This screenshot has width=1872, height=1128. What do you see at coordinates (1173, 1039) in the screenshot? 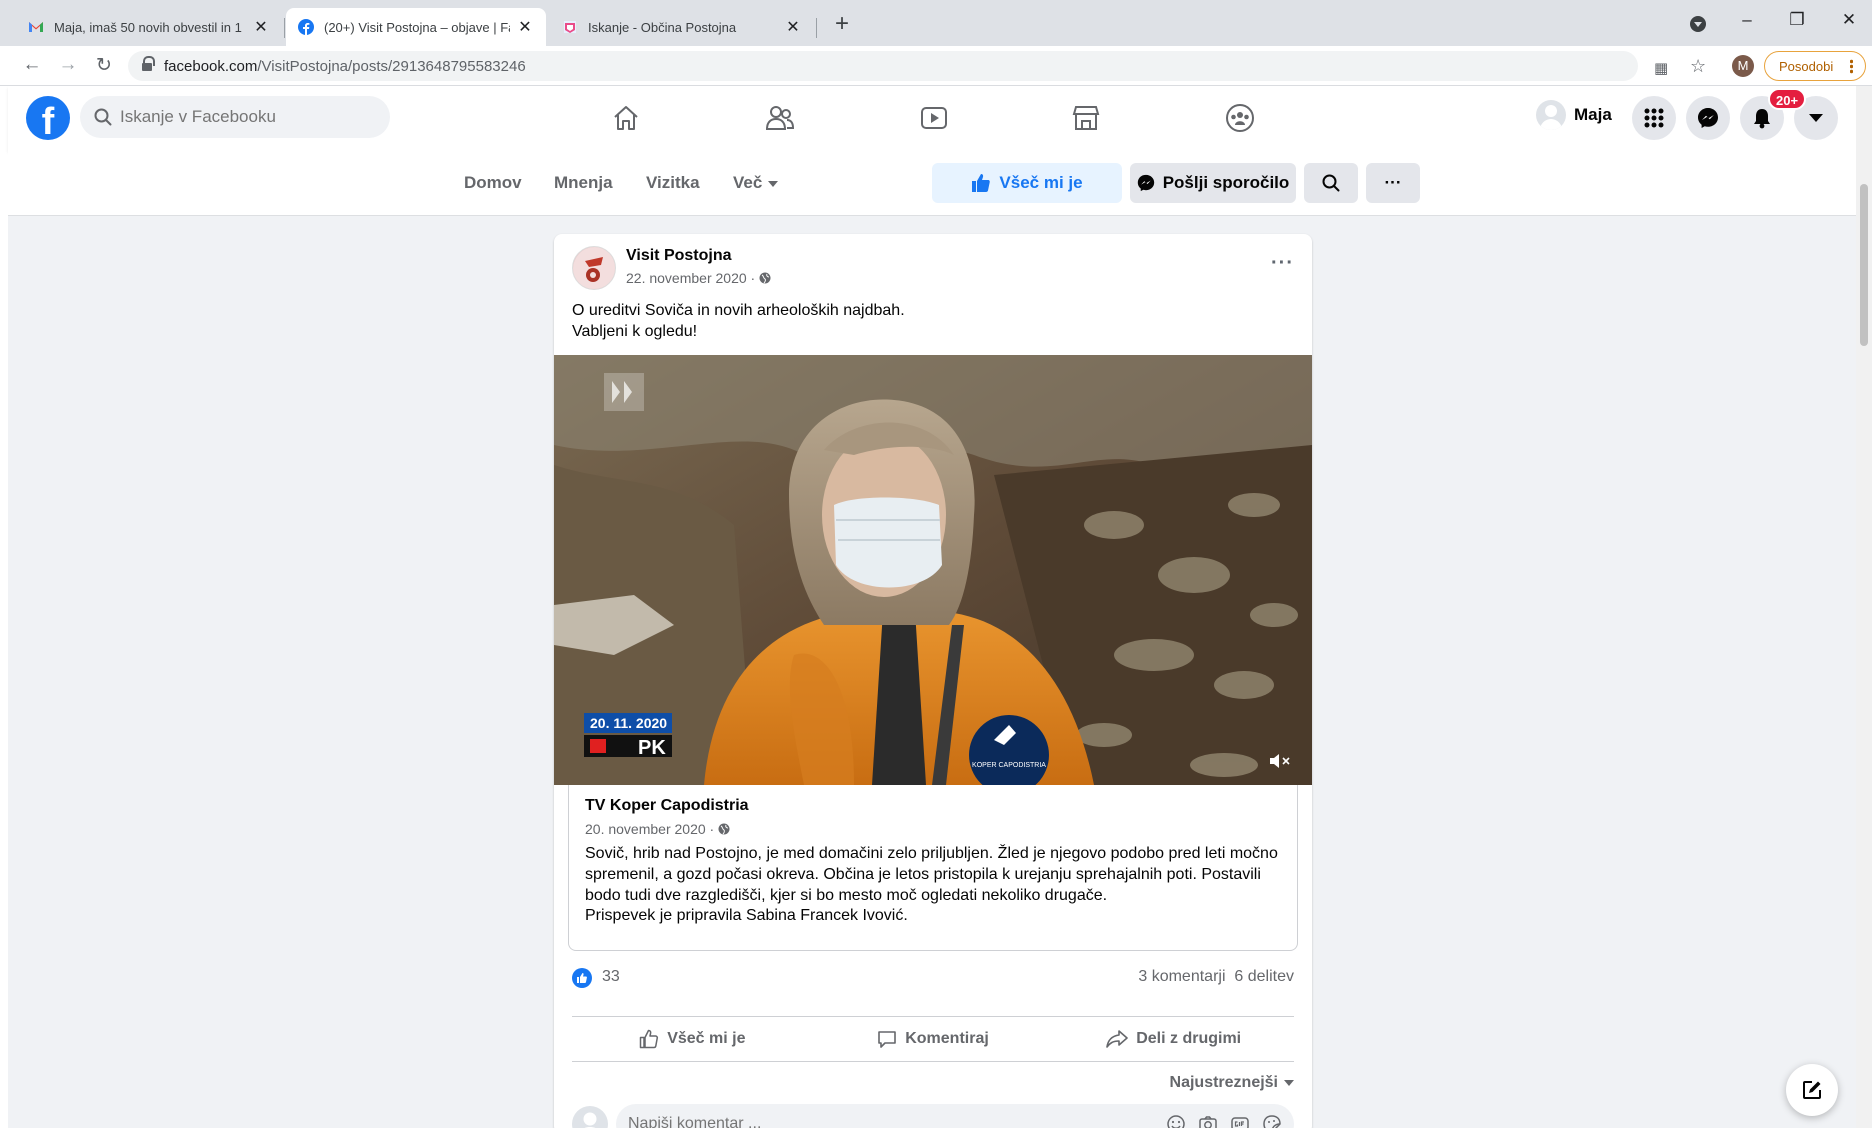
I see `share-button: Deli z drugimi` at bounding box center [1173, 1039].